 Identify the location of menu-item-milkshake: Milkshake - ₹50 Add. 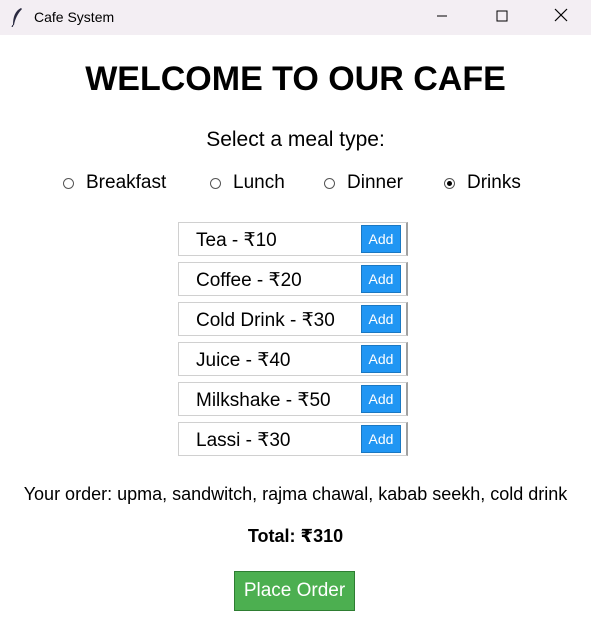
(293, 399).